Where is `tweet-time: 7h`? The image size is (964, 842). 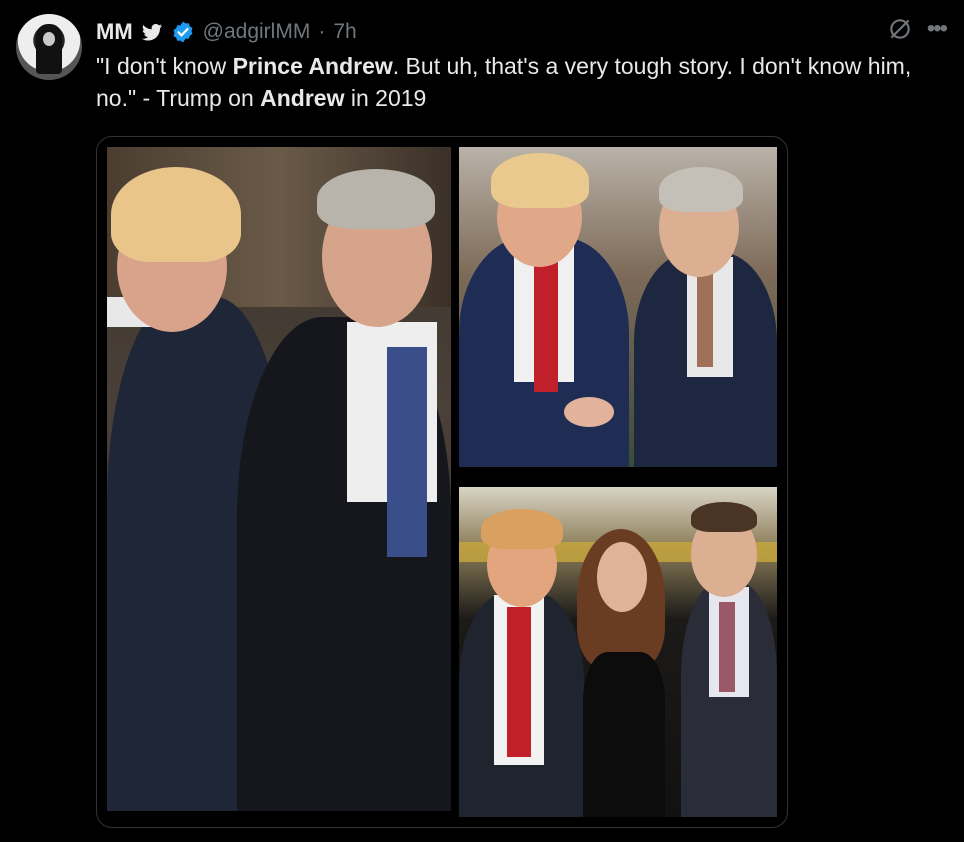 tweet-time: 7h is located at coordinates (344, 32).